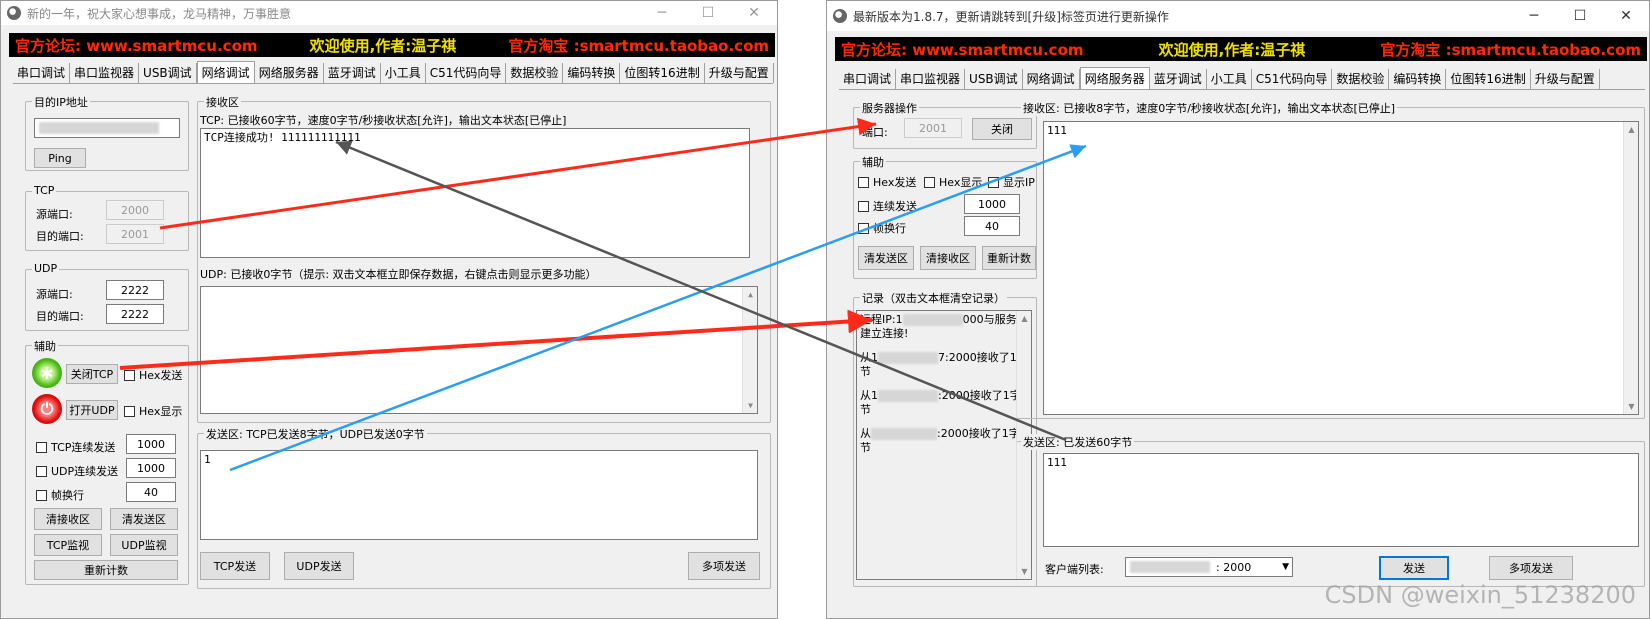  Describe the element at coordinates (863, 182) in the screenshot. I see `server-hex-send-box` at that location.